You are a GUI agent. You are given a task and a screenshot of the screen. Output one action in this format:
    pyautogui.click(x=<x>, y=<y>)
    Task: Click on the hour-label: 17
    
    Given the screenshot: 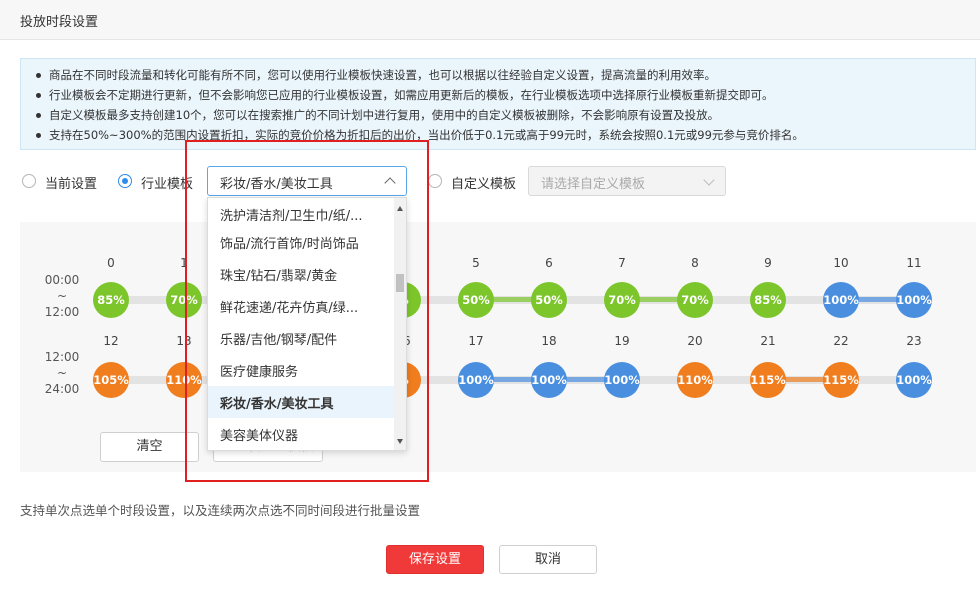 What is the action you would take?
    pyautogui.click(x=476, y=341)
    